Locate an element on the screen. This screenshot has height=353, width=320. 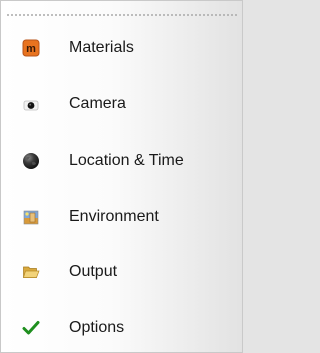
nav-item-materials: m Materials is located at coordinates (121, 48).